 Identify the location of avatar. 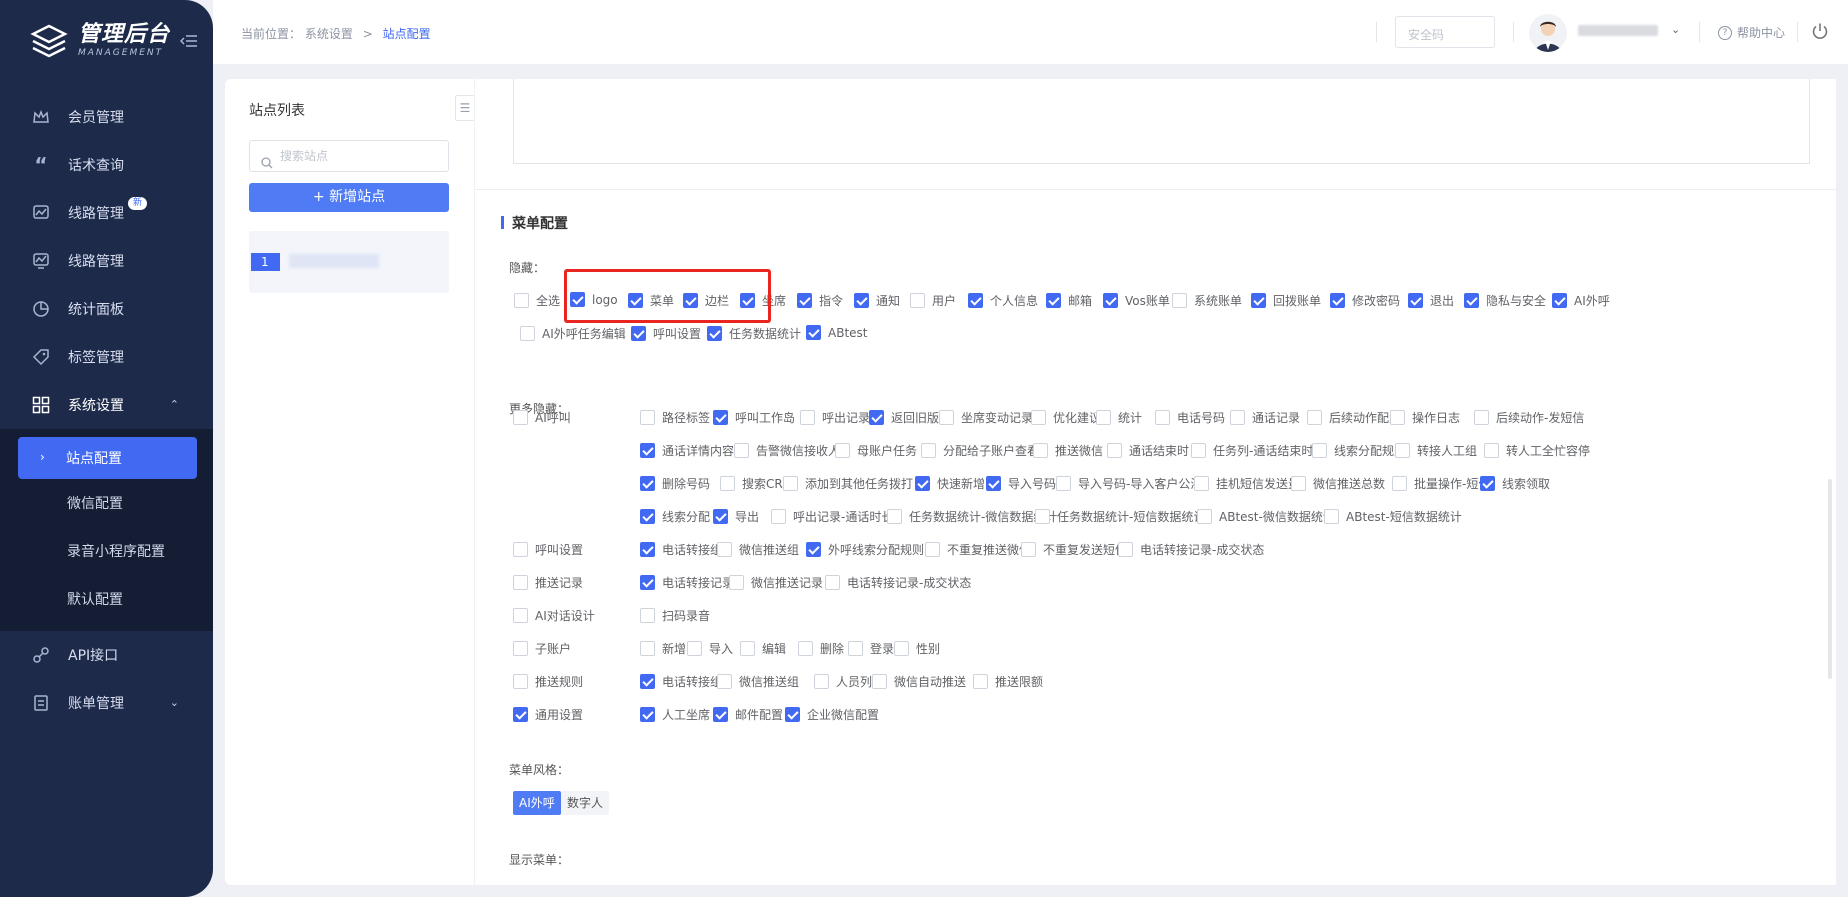
(1548, 33).